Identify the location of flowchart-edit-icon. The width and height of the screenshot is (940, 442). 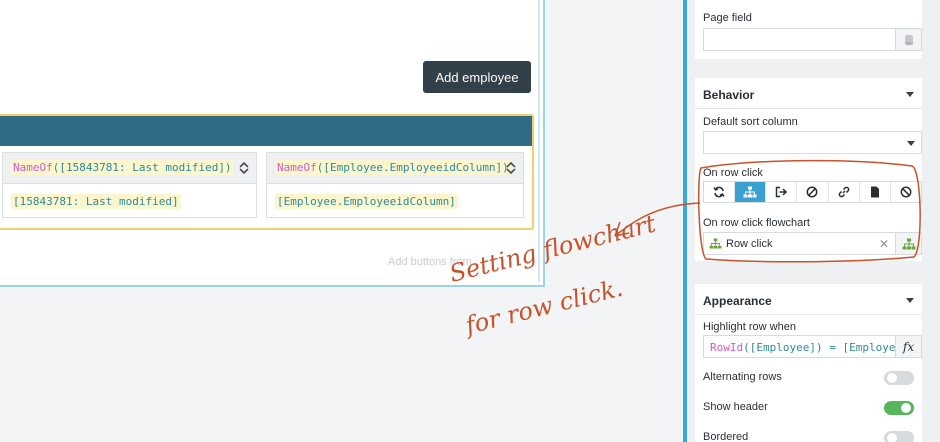
(908, 243).